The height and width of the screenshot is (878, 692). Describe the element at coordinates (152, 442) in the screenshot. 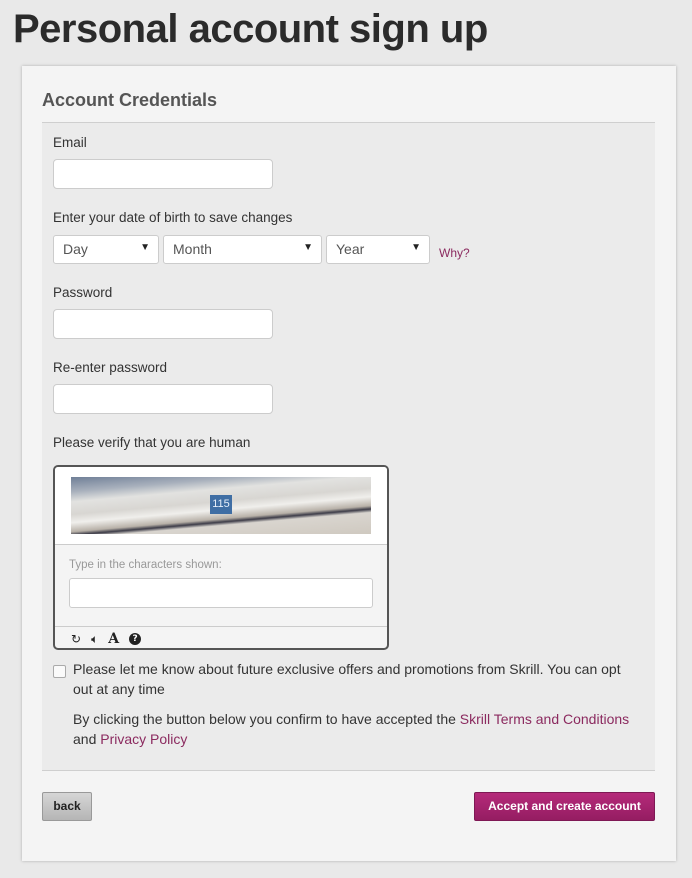

I see `captcha-label: Please verify that you are human` at that location.